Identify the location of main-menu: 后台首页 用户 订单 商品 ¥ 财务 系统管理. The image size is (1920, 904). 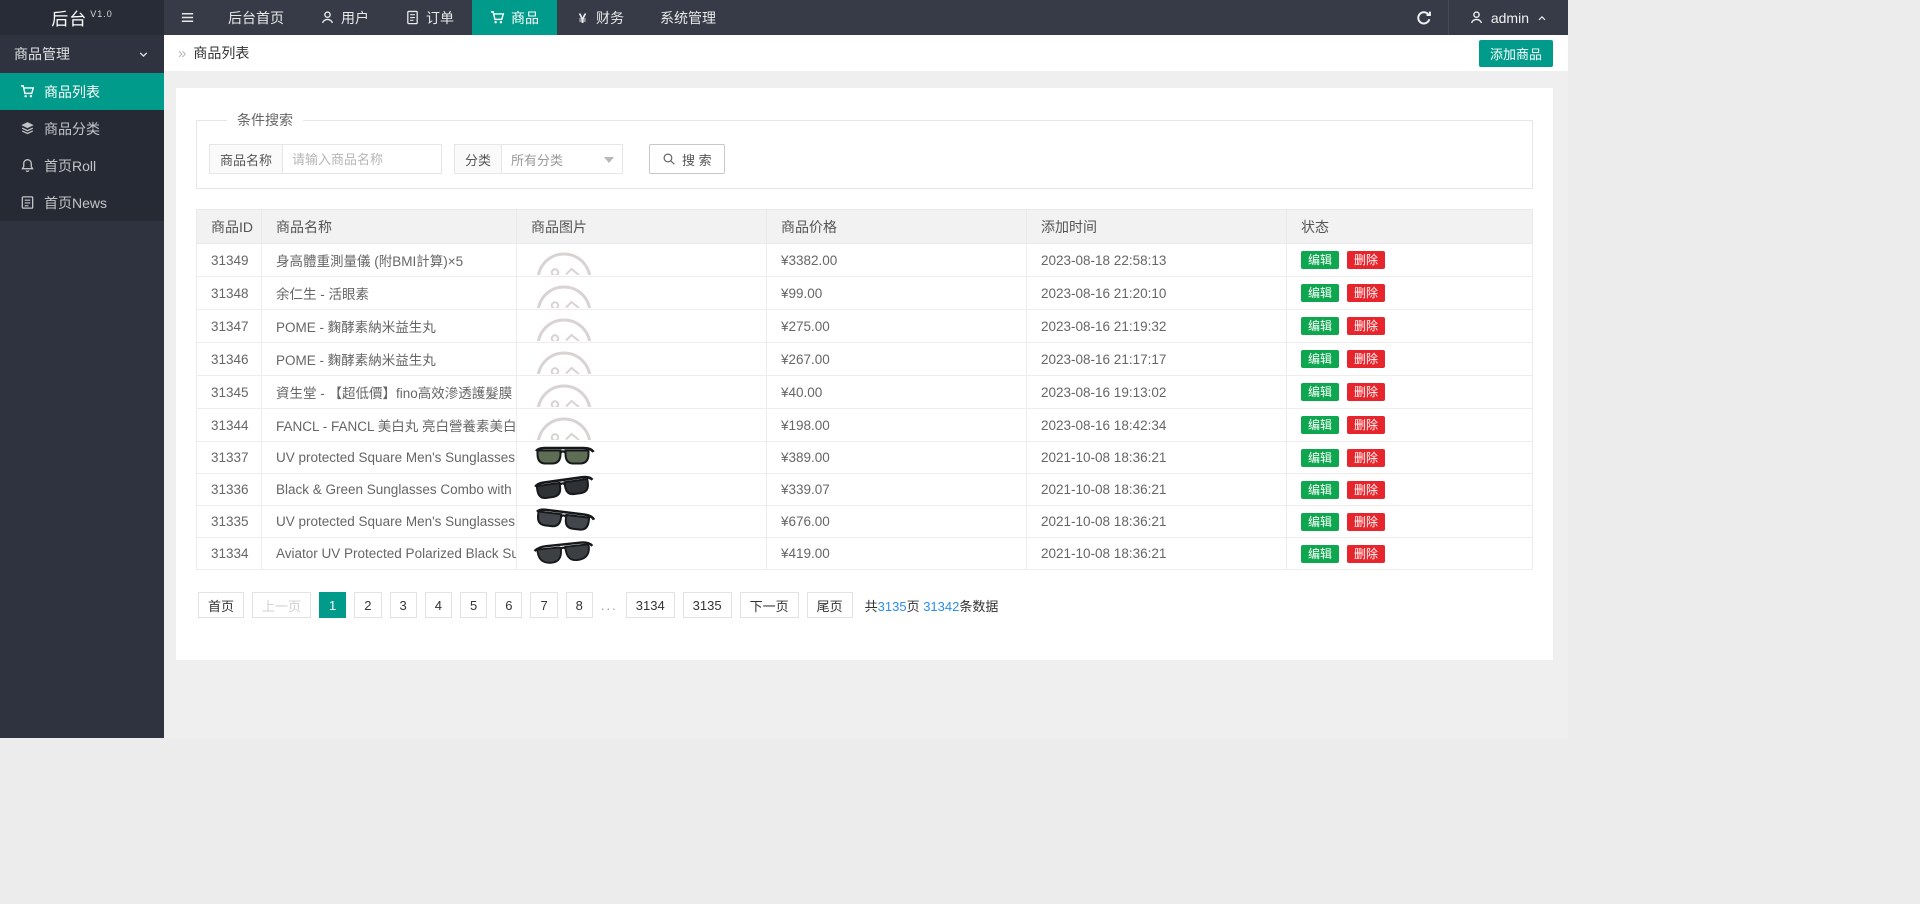
(472, 17).